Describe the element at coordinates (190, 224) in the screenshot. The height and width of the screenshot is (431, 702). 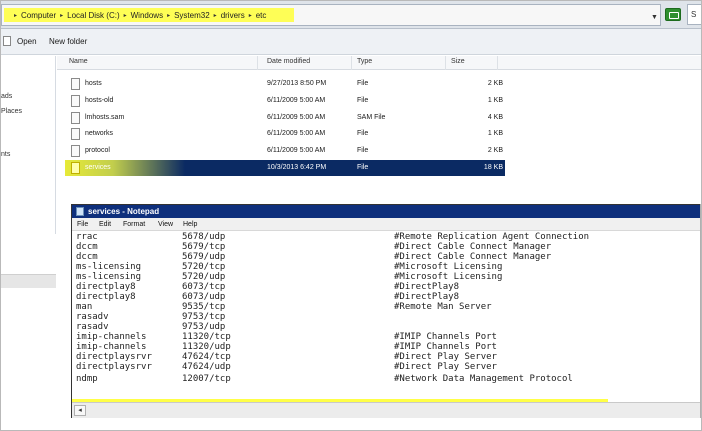
I see `menu-help: Help` at that location.